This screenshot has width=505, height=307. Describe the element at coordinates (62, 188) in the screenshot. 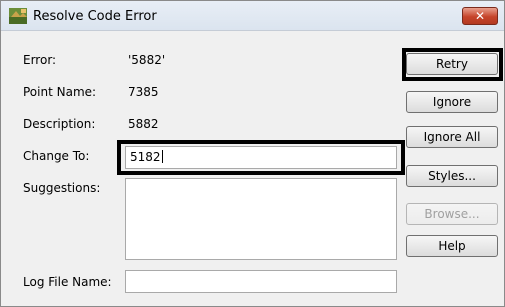

I see `suggestions-label: Suggestions:` at that location.